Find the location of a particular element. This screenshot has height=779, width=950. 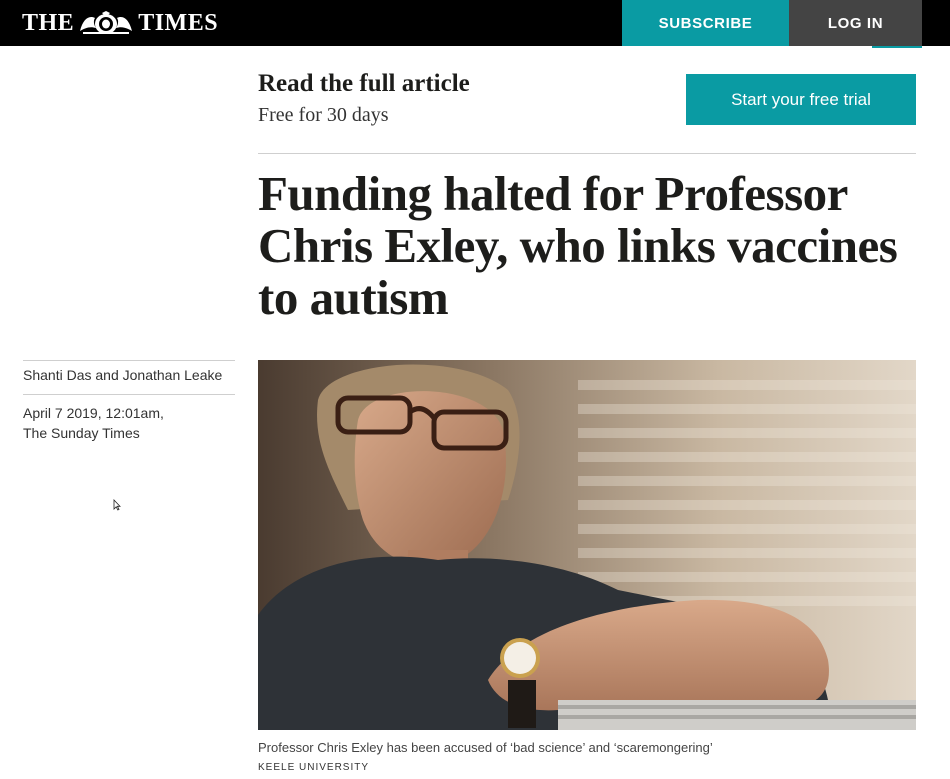

byline-divider-bottom is located at coordinates (129, 394).